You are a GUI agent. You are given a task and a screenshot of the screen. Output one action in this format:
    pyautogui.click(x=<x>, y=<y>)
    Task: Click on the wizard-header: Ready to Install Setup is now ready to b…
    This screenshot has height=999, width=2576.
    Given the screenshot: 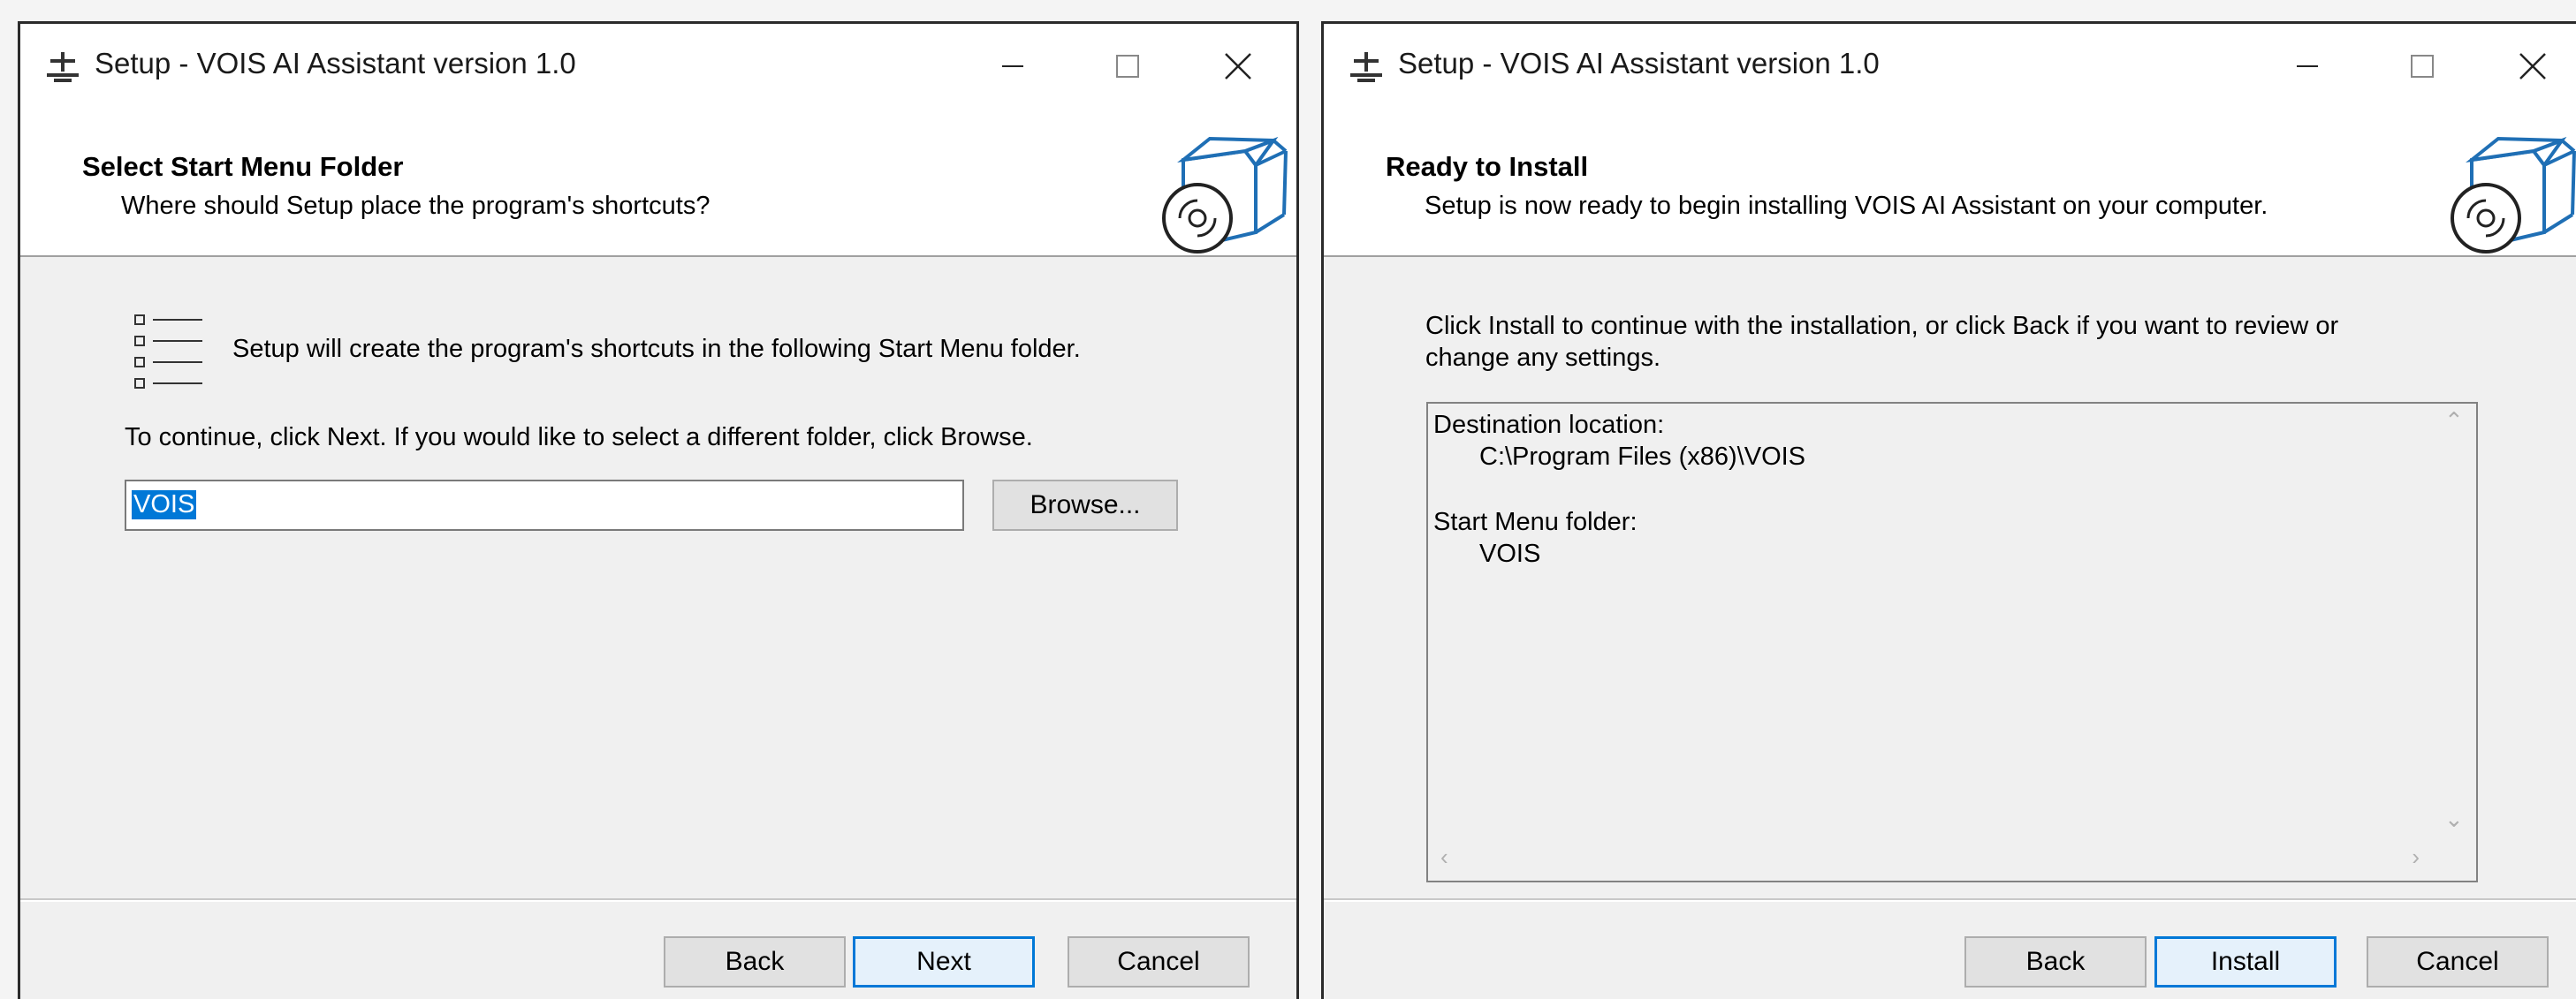 What is the action you would take?
    pyautogui.click(x=1950, y=183)
    